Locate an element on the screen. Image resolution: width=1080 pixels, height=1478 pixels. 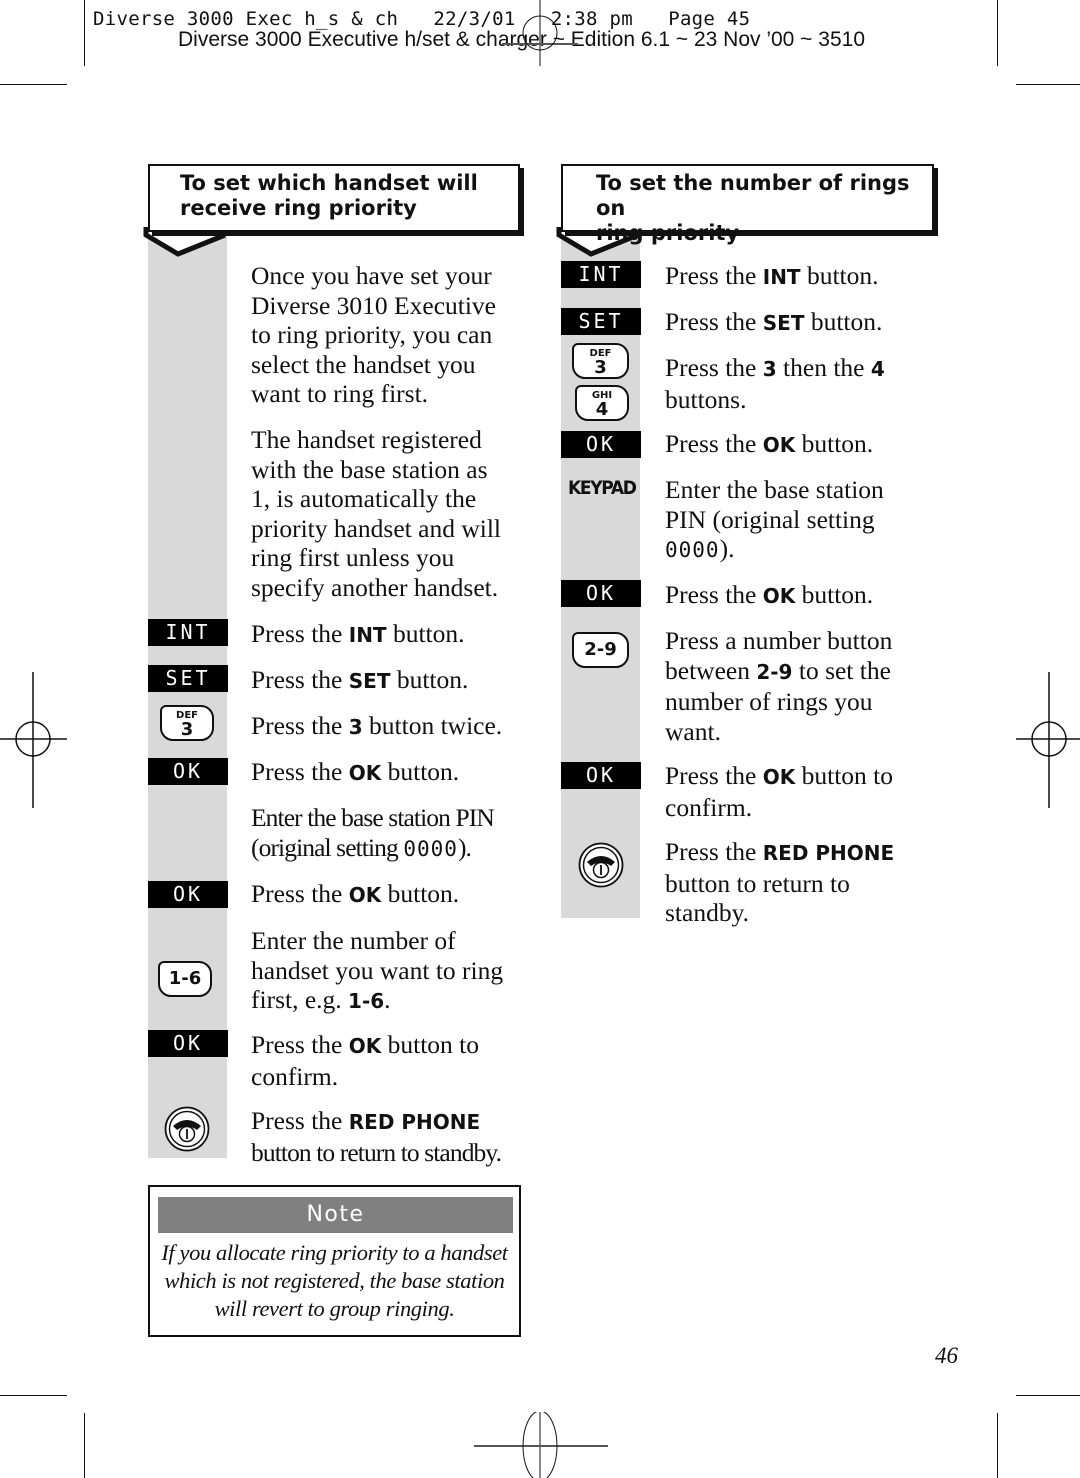
key-number: 2-9 is located at coordinates (600, 649).